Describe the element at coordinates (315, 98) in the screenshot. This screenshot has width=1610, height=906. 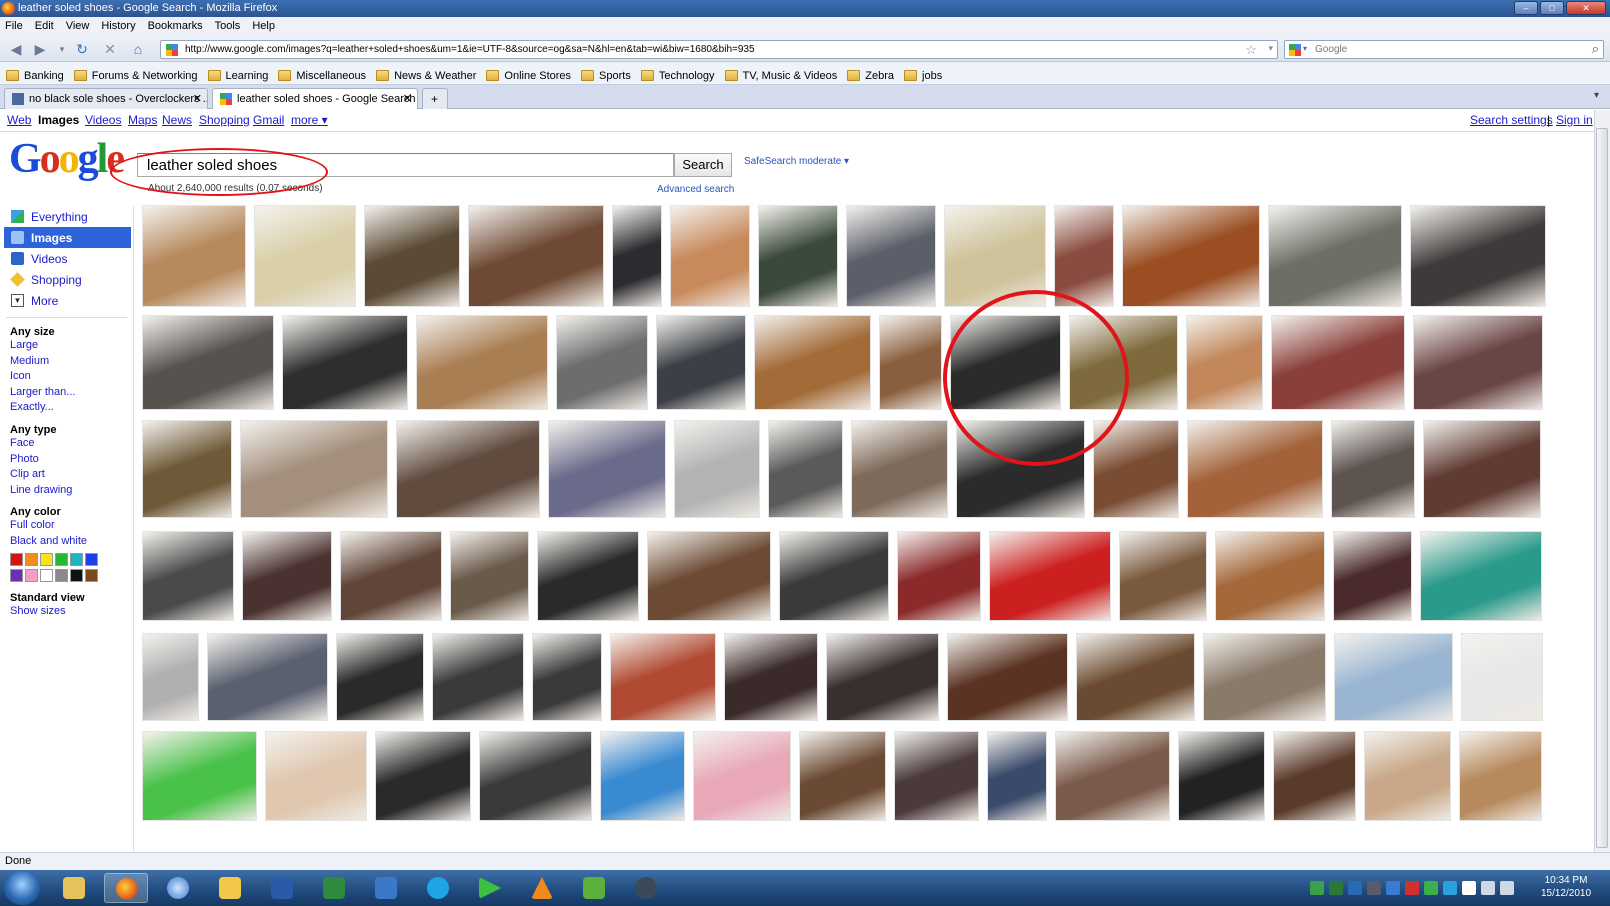
I see `tab-google-search: leather soled shoes - Google Search ✕` at that location.